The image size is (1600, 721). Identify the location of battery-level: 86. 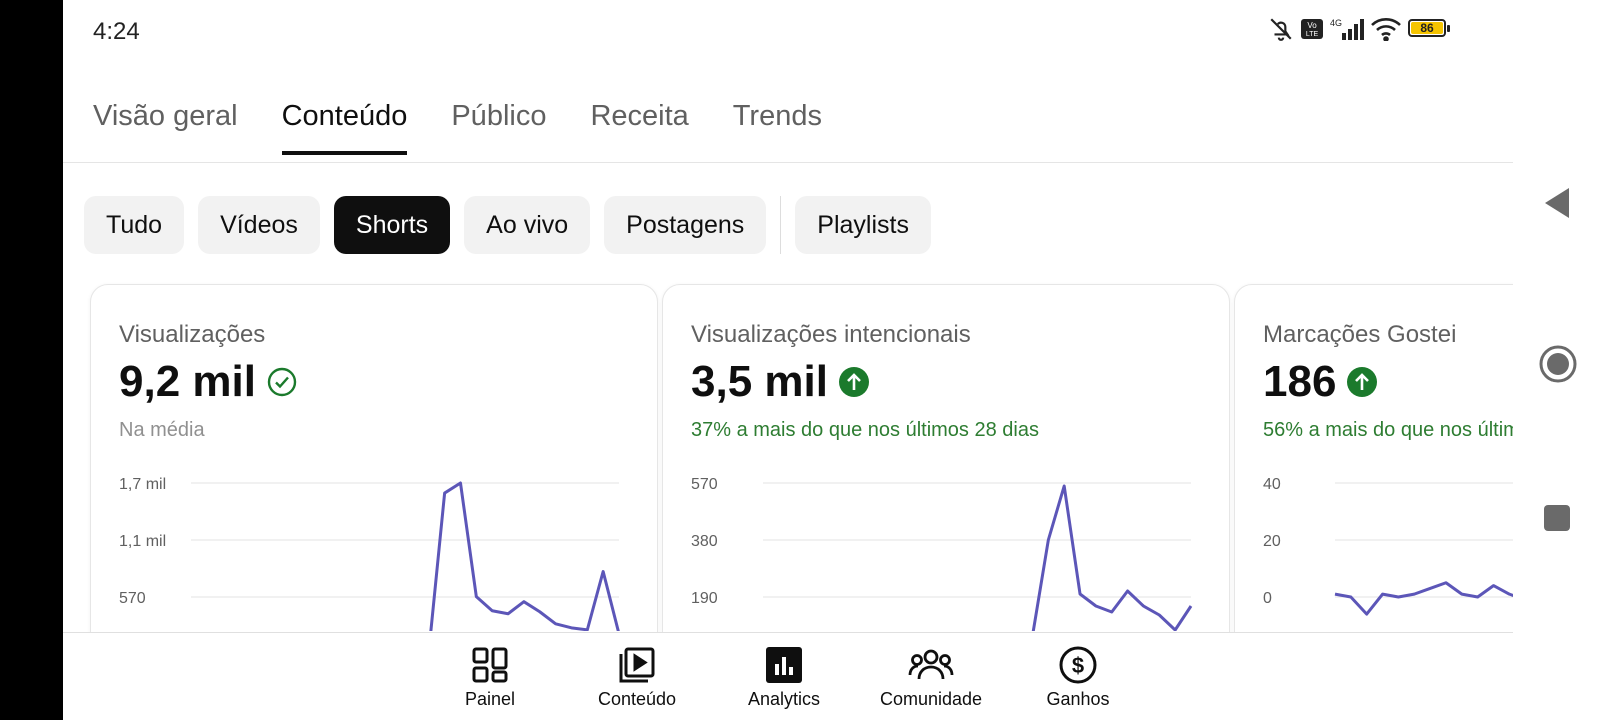
(1427, 28).